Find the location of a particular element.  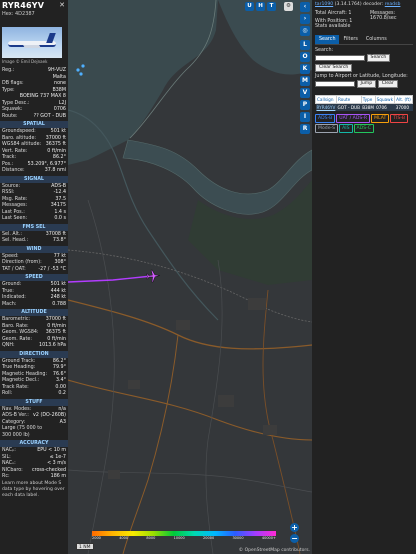

detail-key: QNH: is located at coordinates (8, 345).